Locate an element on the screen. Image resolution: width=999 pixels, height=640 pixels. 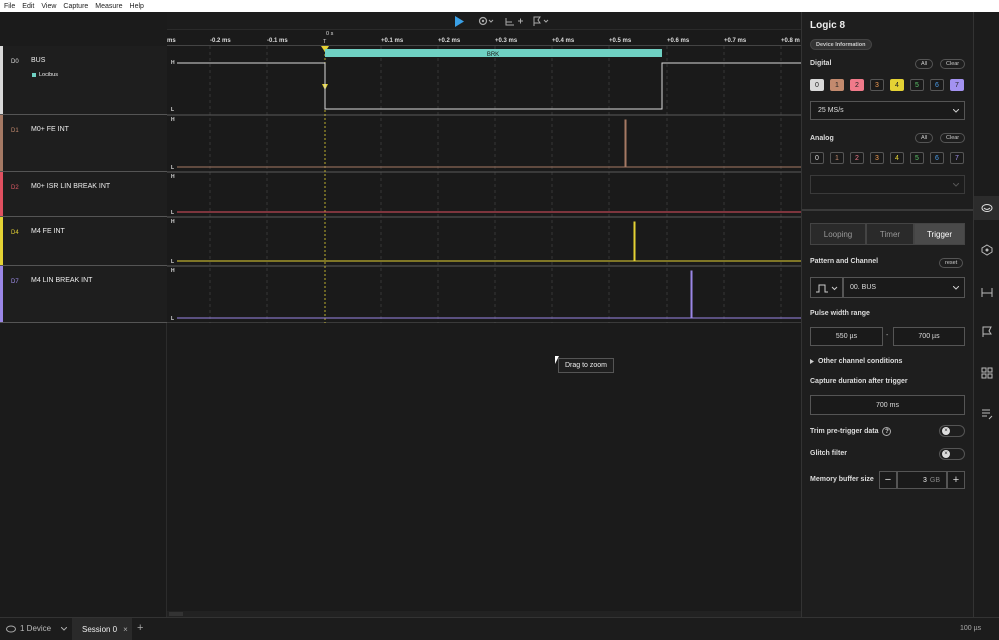
digital-clear-button: Clear is located at coordinates (953, 64).